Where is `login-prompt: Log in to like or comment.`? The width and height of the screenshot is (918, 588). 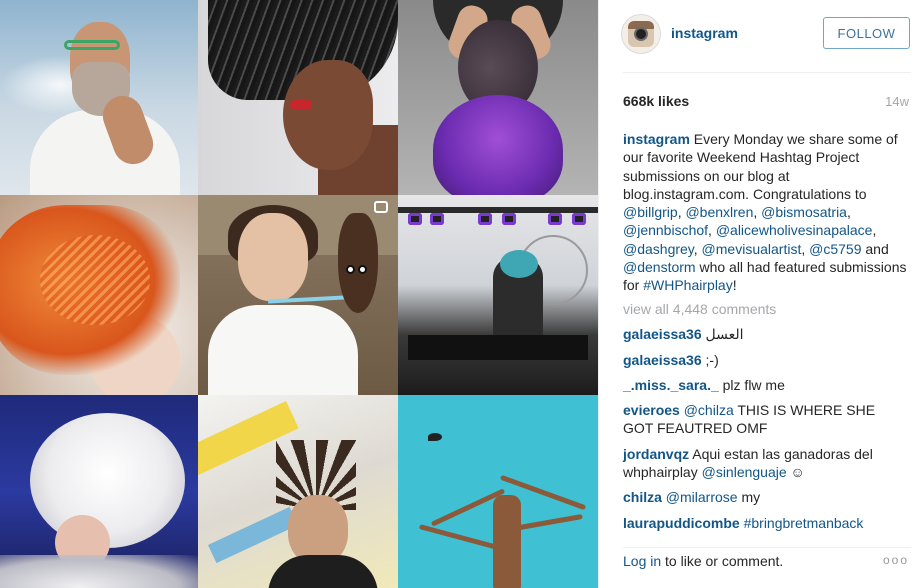
login-prompt: Log in to like or comment. is located at coordinates (703, 561).